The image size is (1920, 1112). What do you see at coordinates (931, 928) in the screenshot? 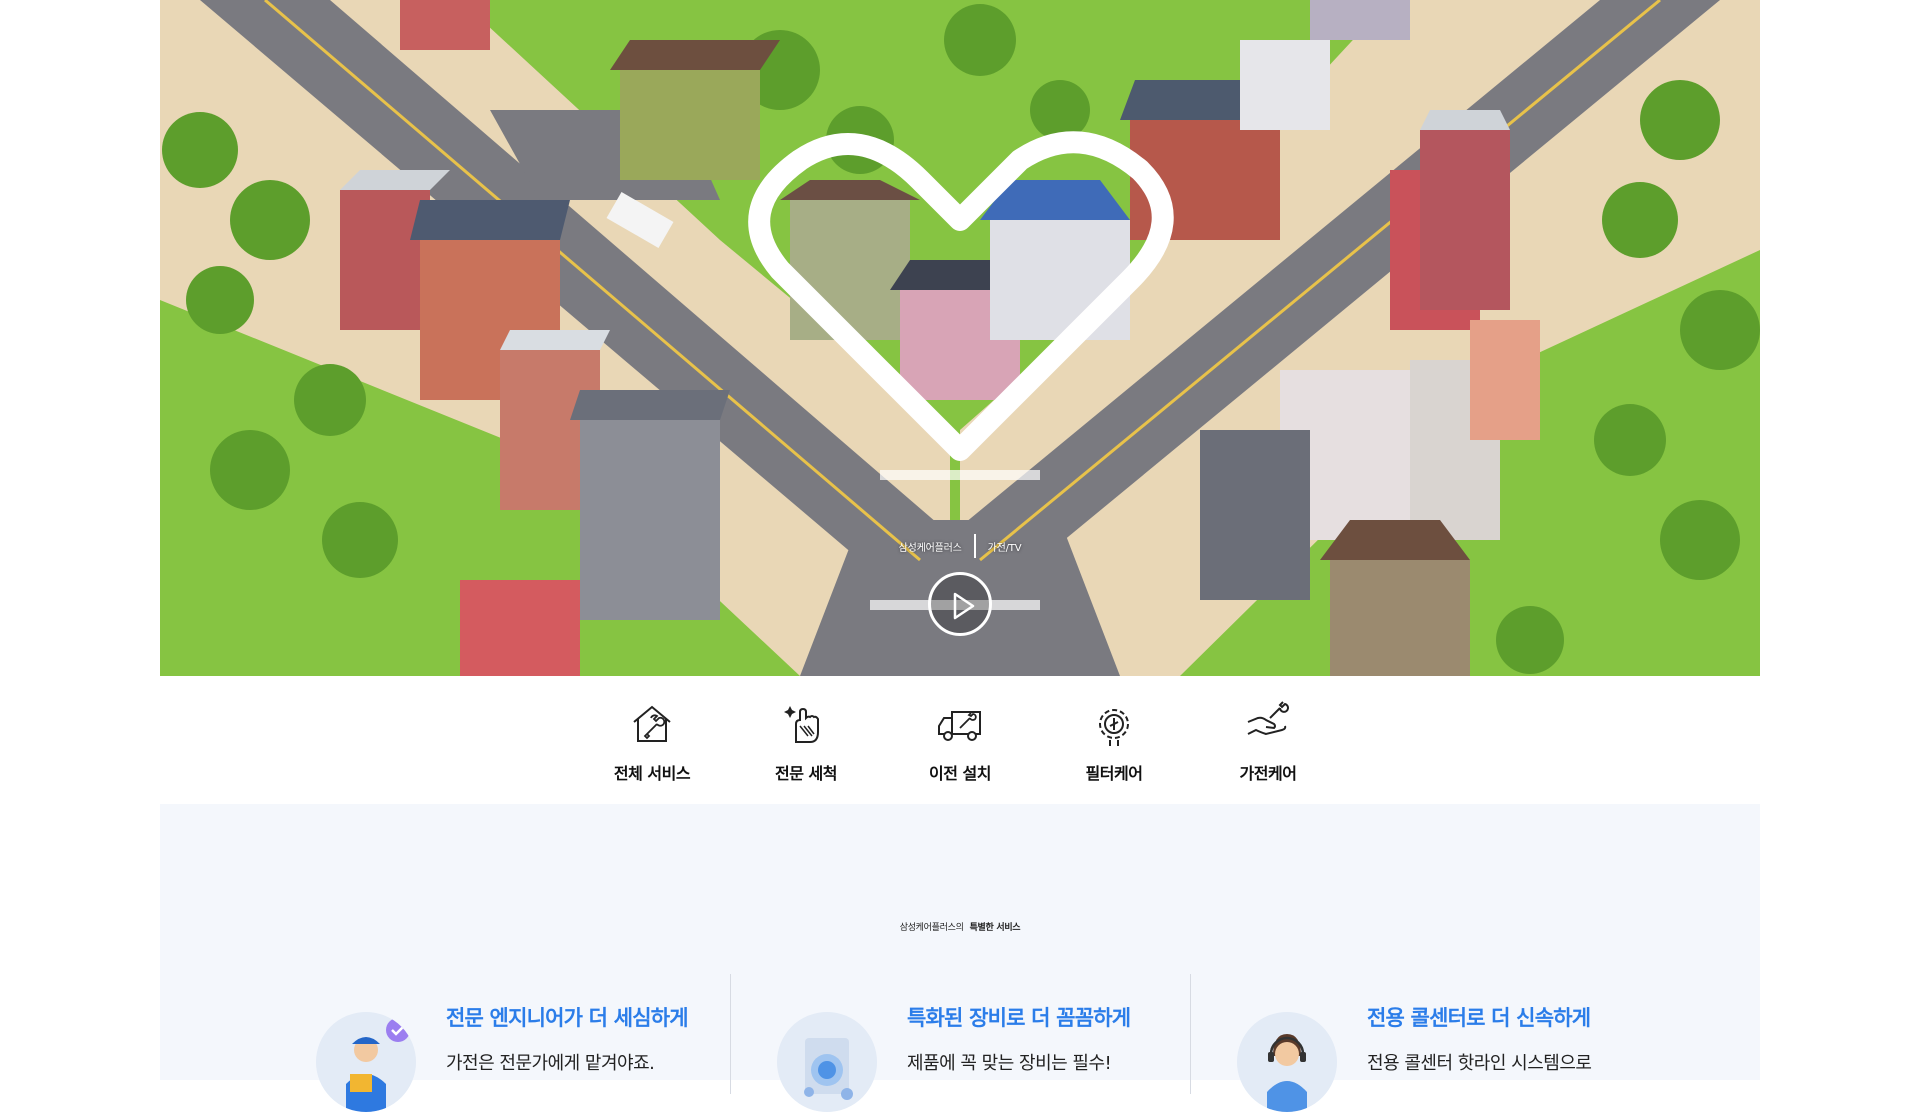
I see `features-kicker-prefix: 삼성케어플러스의` at bounding box center [931, 928].